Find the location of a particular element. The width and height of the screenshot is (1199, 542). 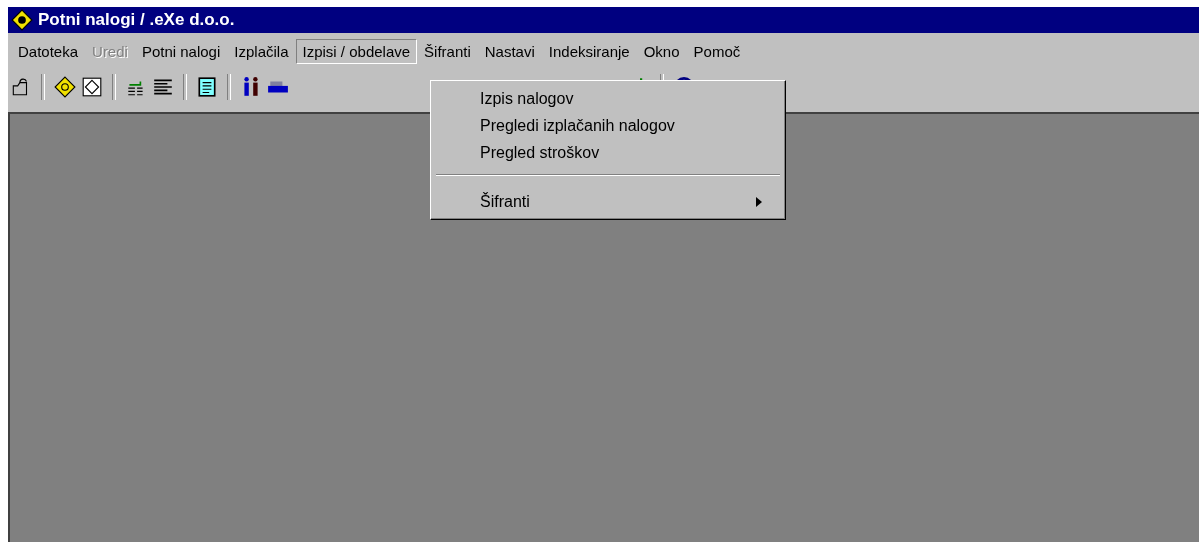

menu-item: Datoteka is located at coordinates (48, 51).